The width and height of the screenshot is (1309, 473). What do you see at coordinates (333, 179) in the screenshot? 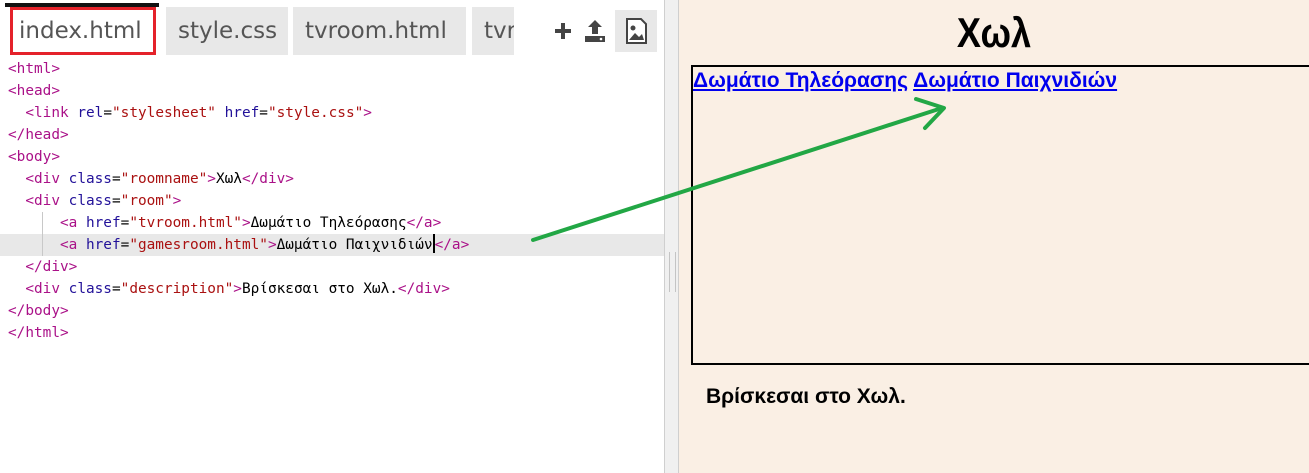
I see `code-line: <div class="roomname">Χωλ</div>` at bounding box center [333, 179].